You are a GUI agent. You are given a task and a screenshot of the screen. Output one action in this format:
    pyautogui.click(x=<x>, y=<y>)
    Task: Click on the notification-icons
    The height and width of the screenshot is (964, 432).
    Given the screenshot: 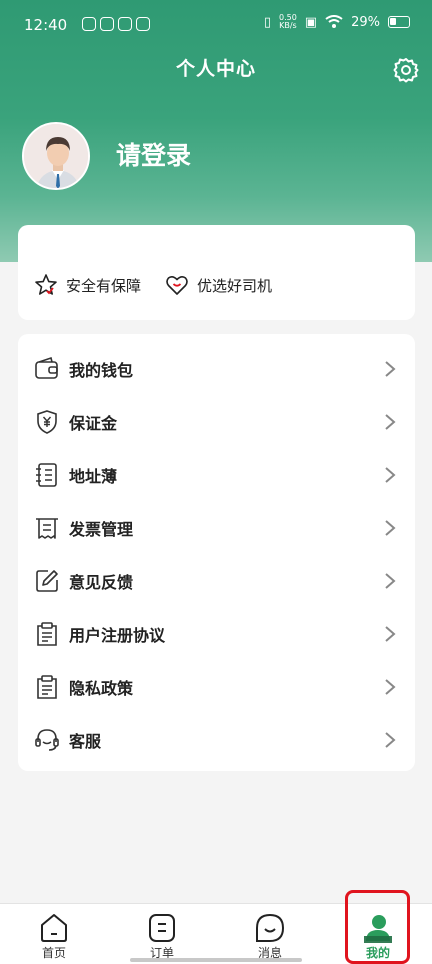 What is the action you would take?
    pyautogui.click(x=116, y=24)
    